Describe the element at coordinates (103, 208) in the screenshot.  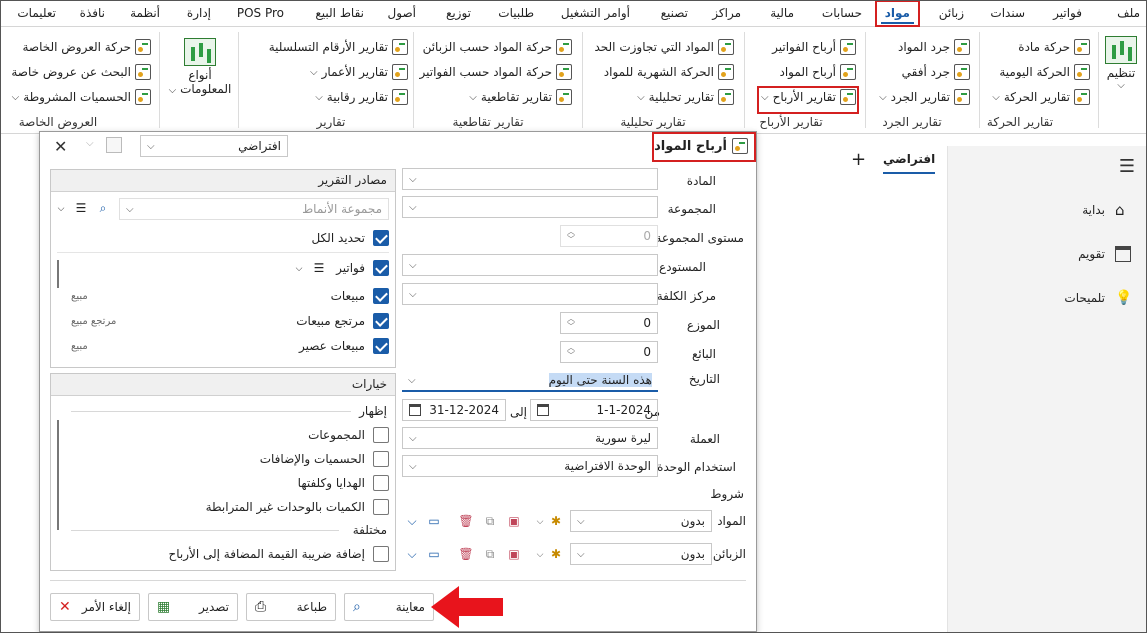
I see `search-icon: ⌕` at that location.